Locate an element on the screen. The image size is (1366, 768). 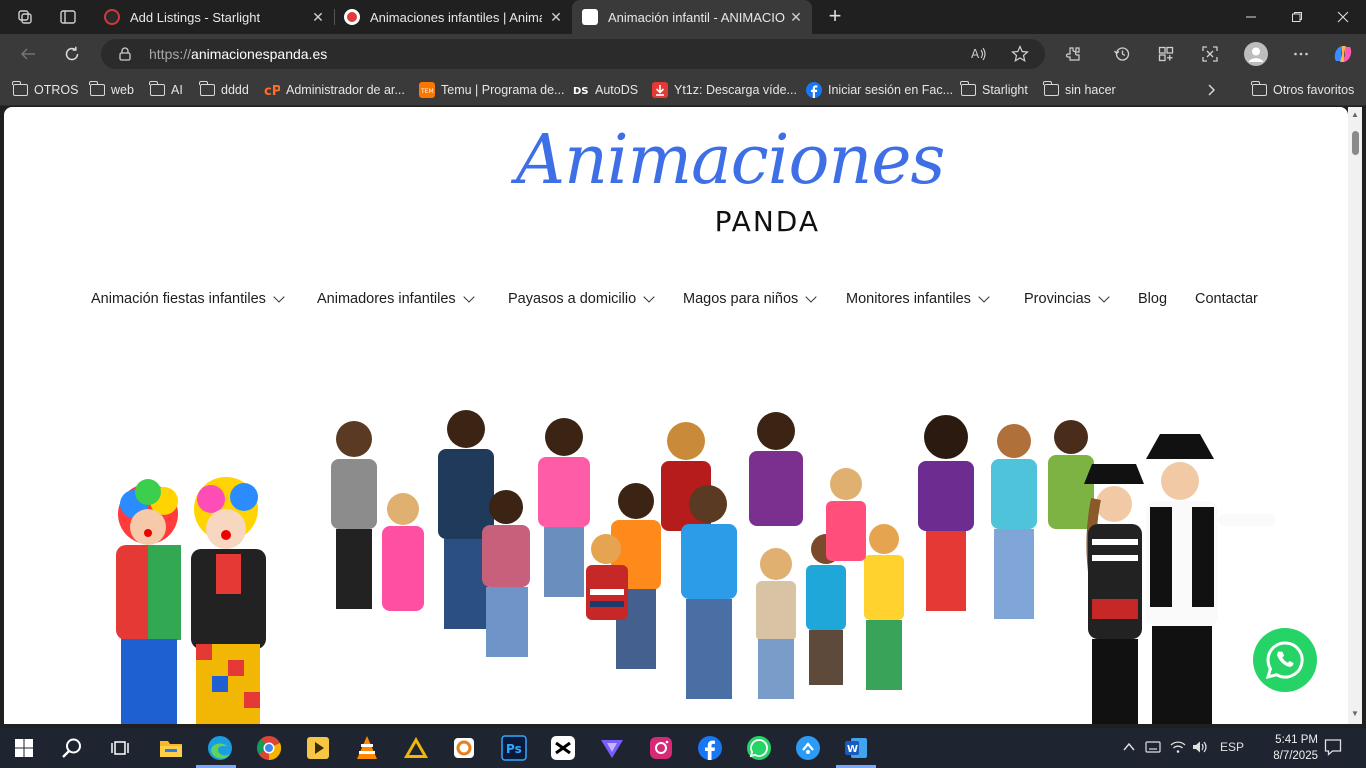
wifi-icon is located at coordinates (1178, 748).